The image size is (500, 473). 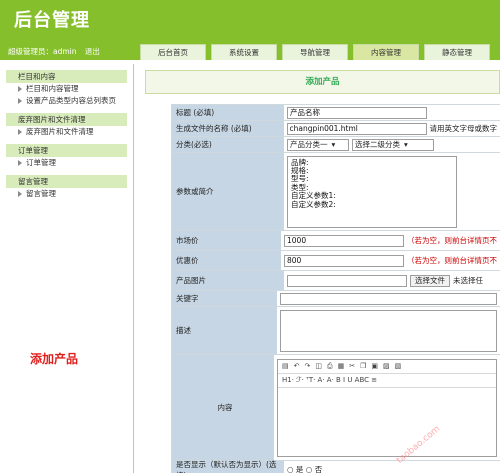 I want to click on source-icon: ▤, so click(x=285, y=366).